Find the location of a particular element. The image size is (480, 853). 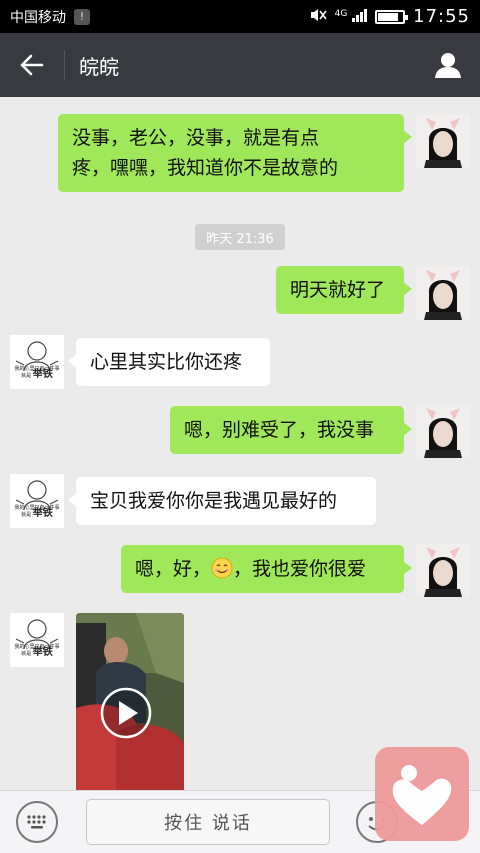

message-text-part: 嗯，好， is located at coordinates (173, 569).